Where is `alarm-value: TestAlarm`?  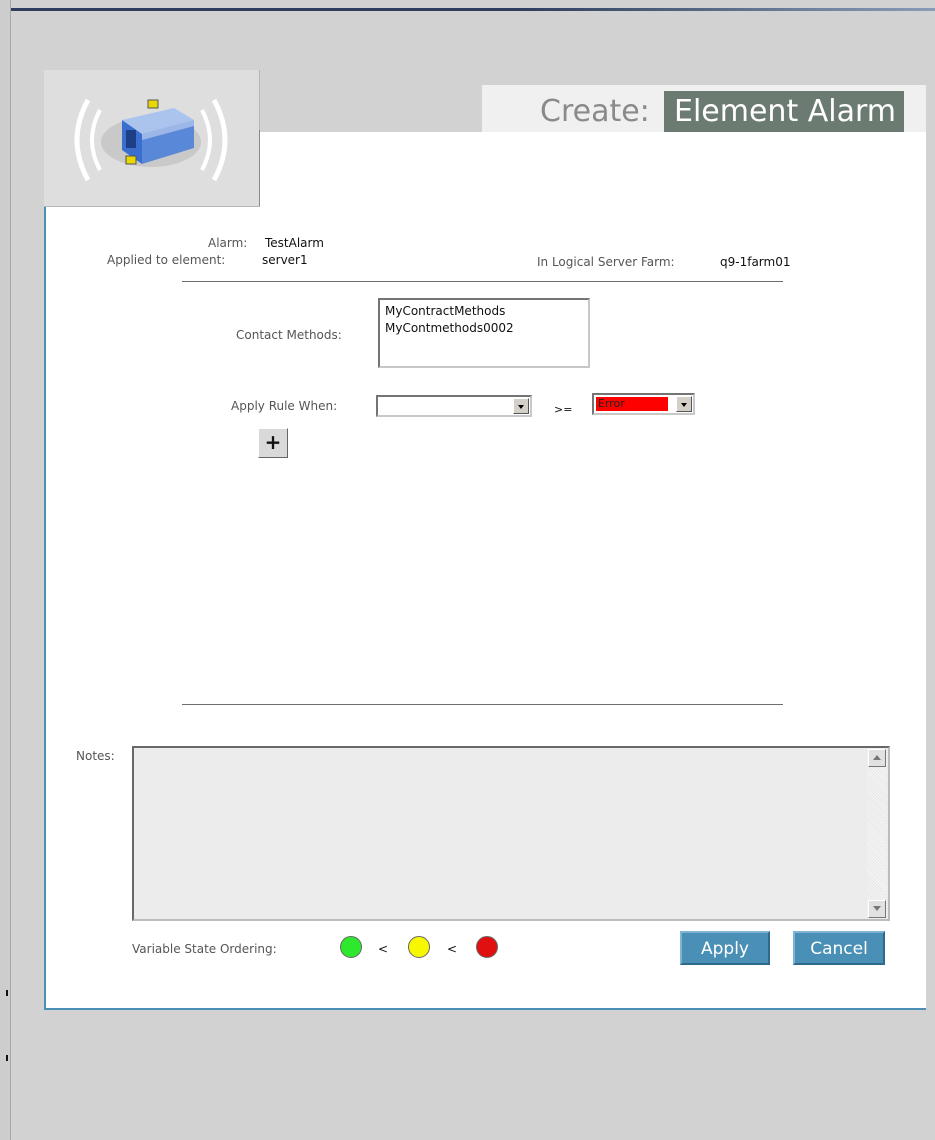
alarm-value: TestAlarm is located at coordinates (294, 243).